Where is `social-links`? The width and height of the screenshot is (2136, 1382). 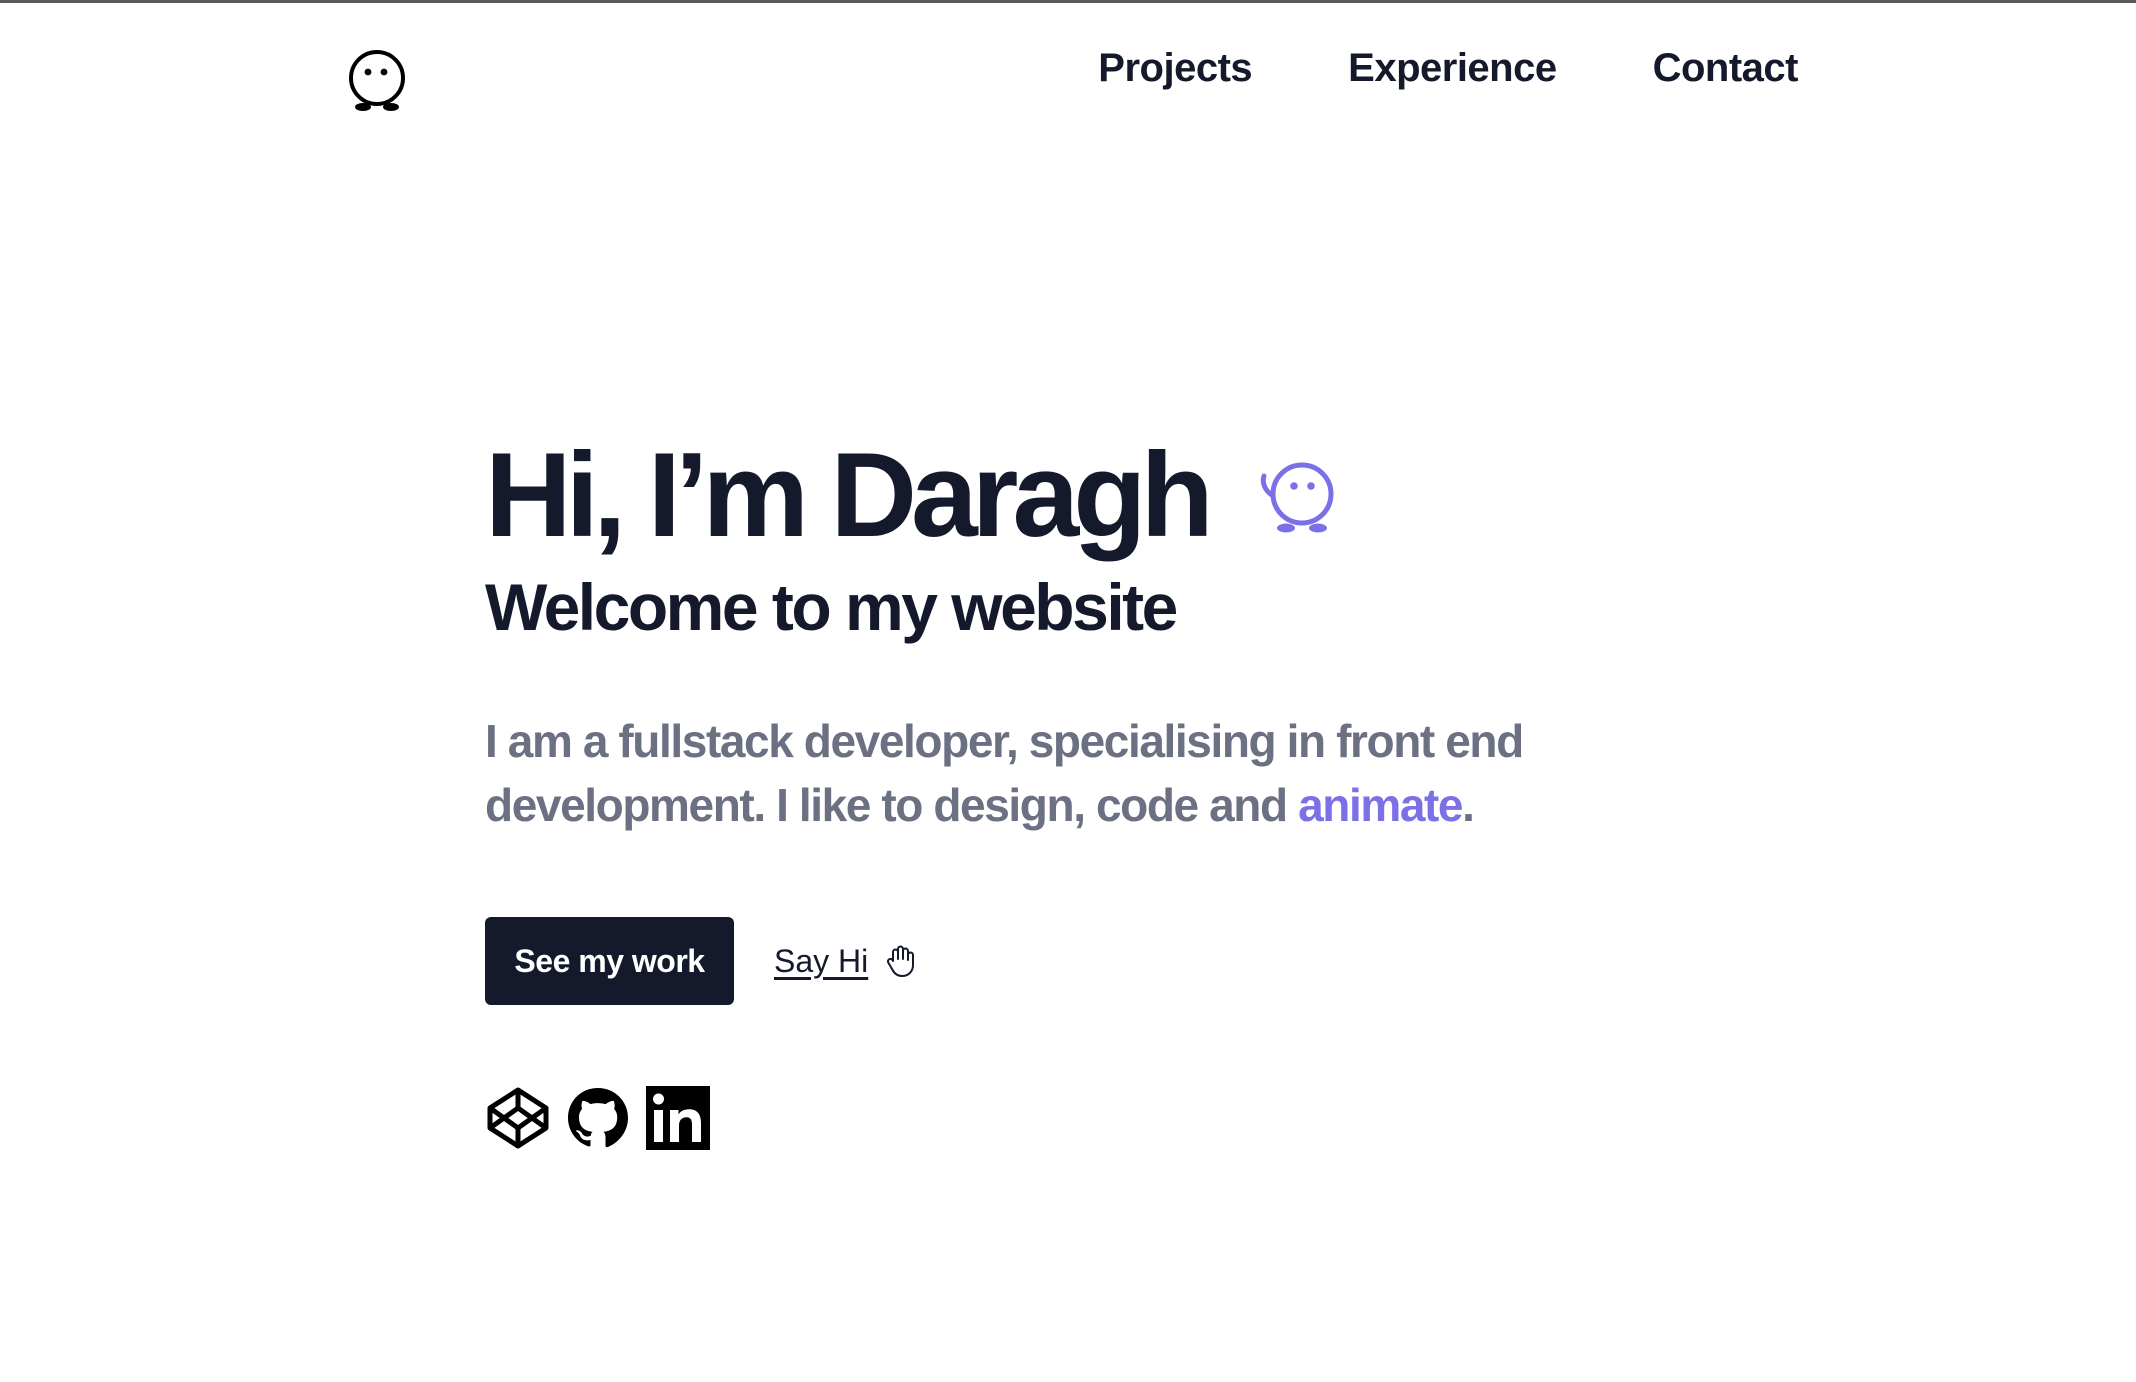
social-links is located at coordinates (1085, 1118).